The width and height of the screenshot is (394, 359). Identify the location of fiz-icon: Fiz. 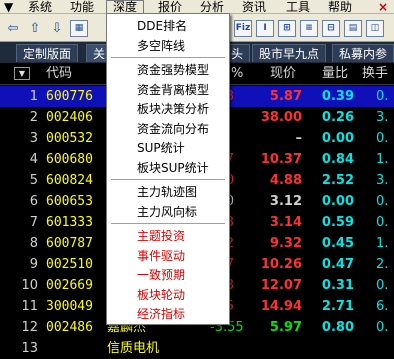
(243, 28).